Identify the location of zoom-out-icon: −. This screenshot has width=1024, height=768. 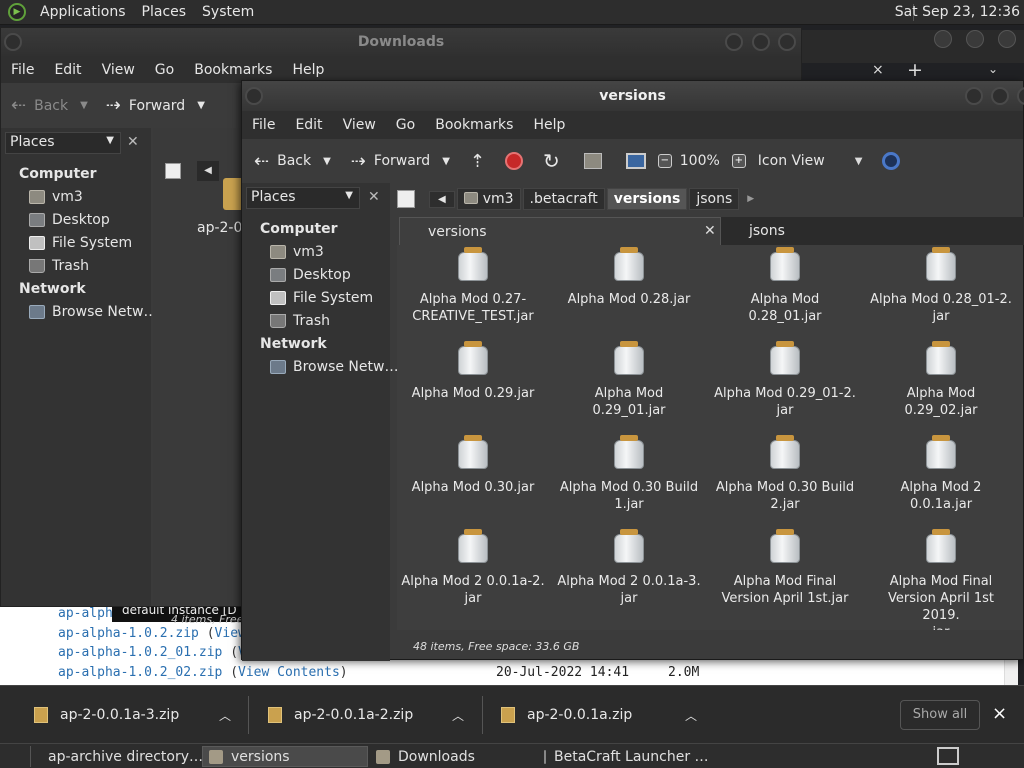
(664, 161).